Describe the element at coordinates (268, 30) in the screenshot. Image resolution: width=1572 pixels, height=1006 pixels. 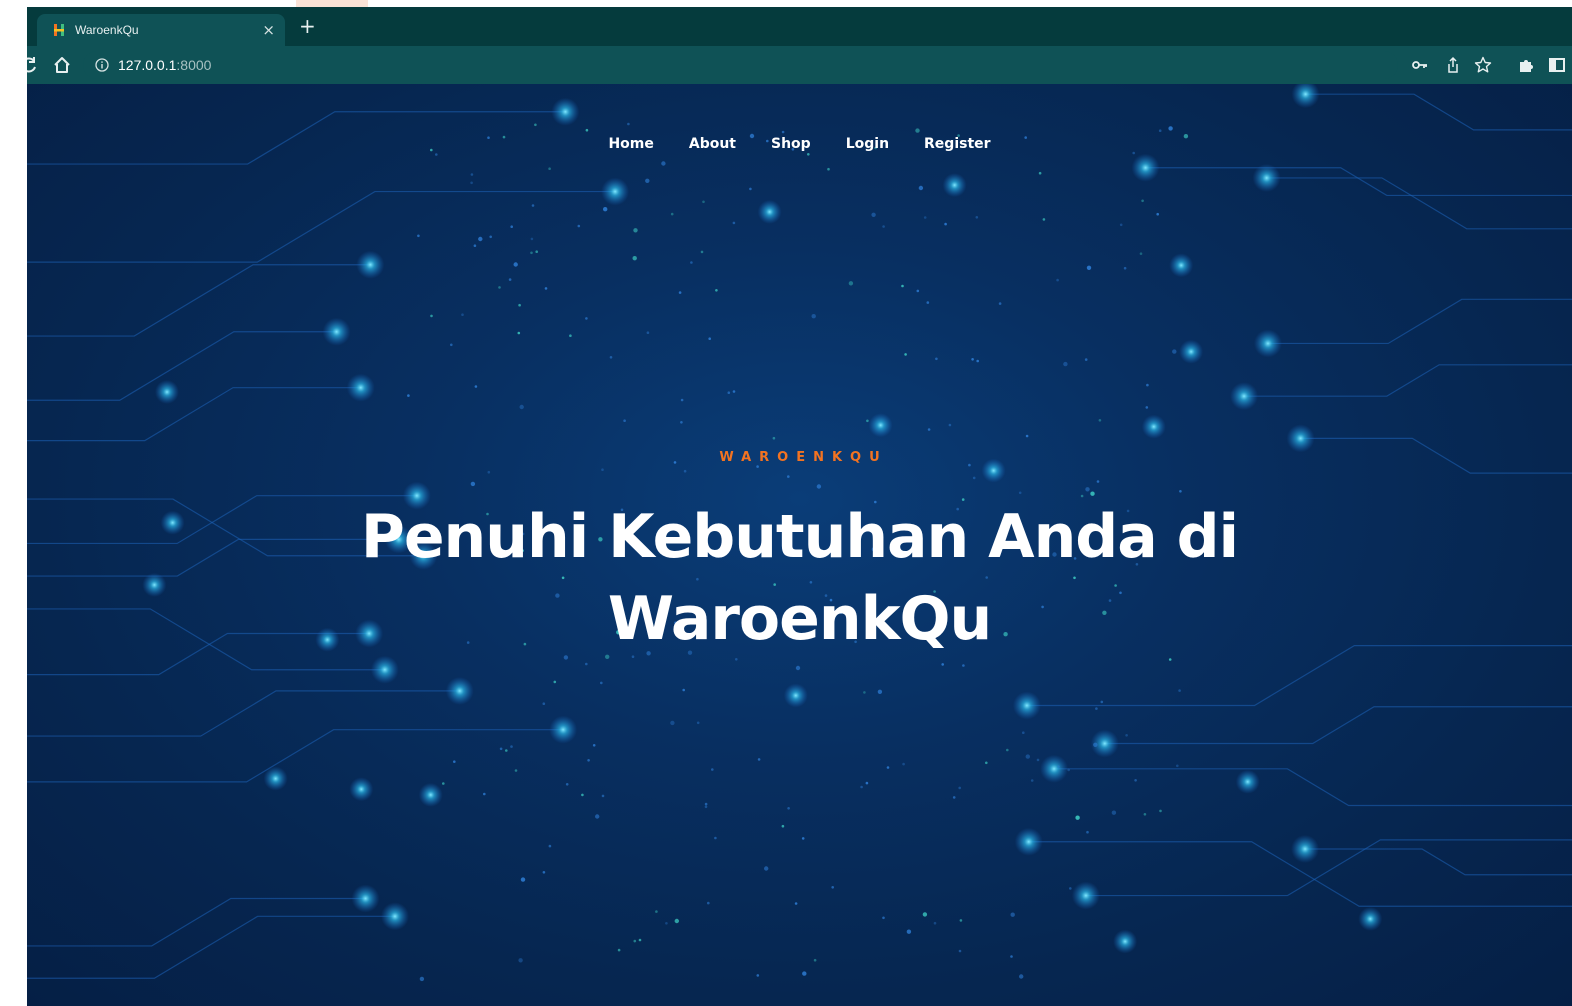
I see `tab-close-icon: ×` at that location.